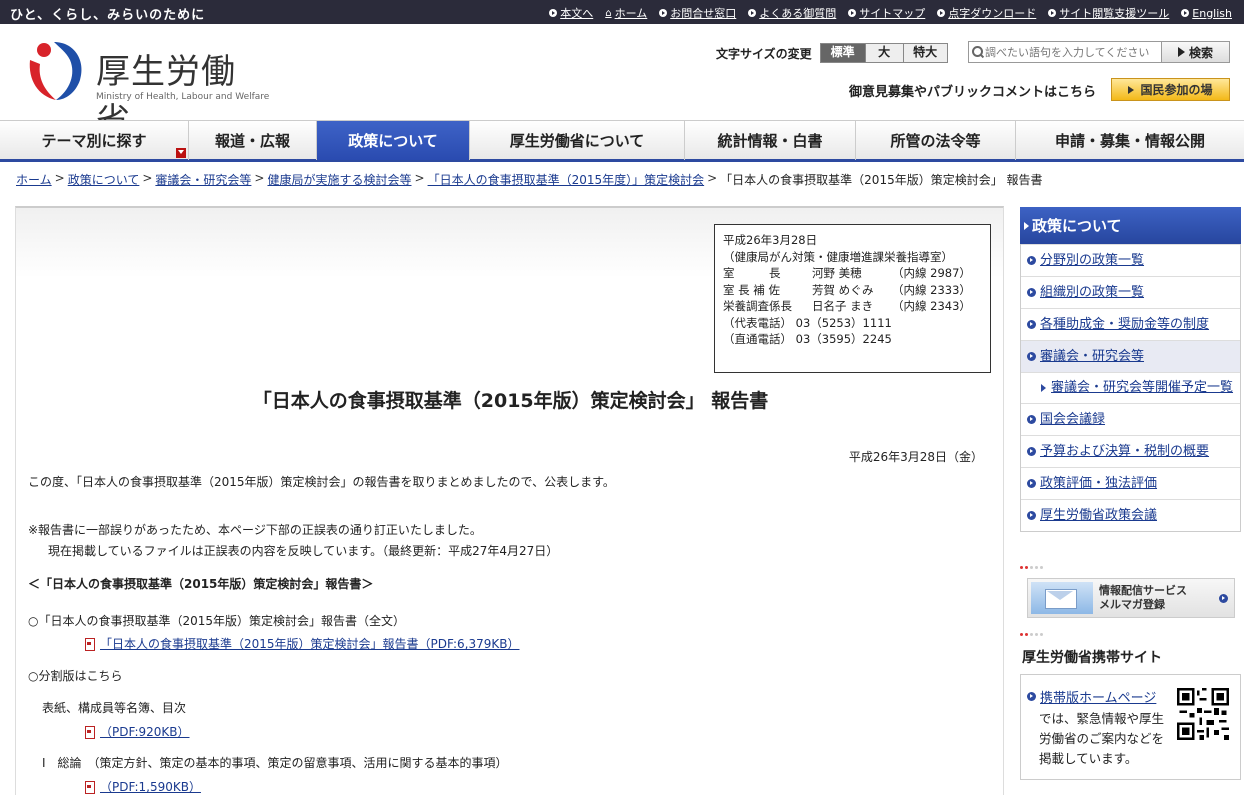 This screenshot has width=1244, height=795. What do you see at coordinates (1102, 738) in the screenshot?
I see `mobile-site-description: では、緊急情報や厚生労働省のご案内などを掲載しています。` at bounding box center [1102, 738].